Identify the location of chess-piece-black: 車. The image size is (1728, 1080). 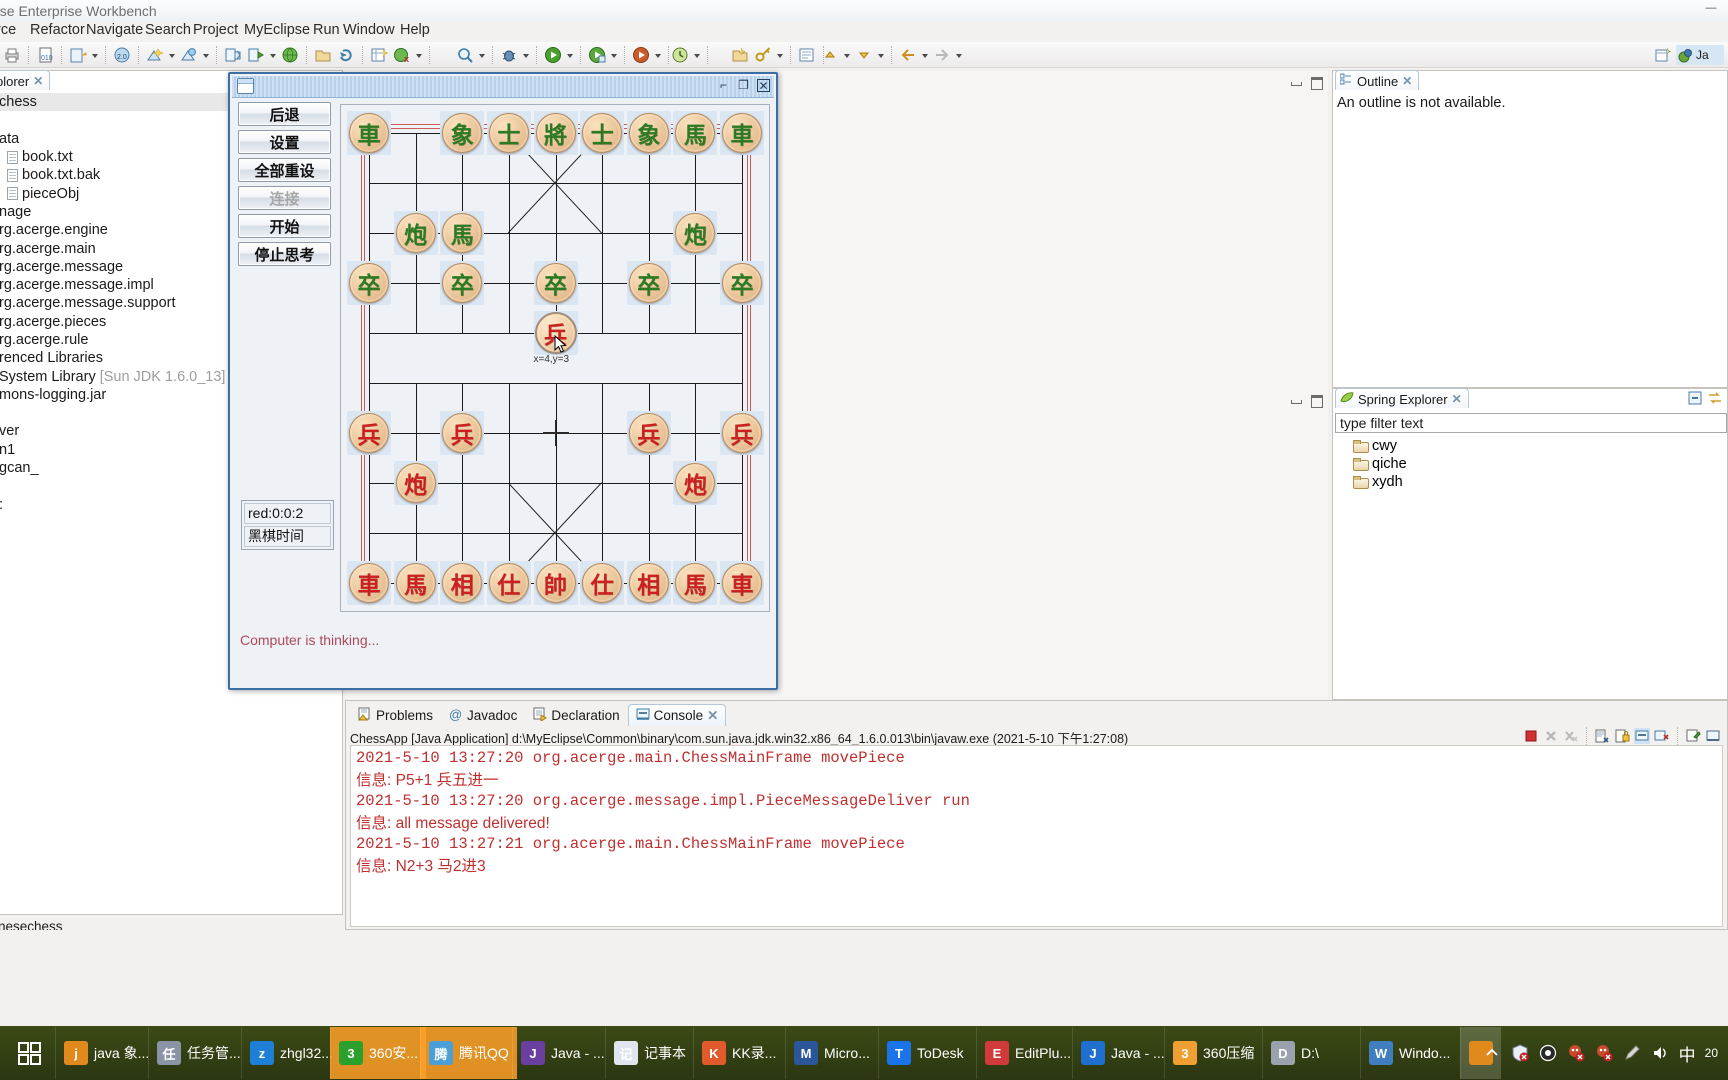
(369, 133).